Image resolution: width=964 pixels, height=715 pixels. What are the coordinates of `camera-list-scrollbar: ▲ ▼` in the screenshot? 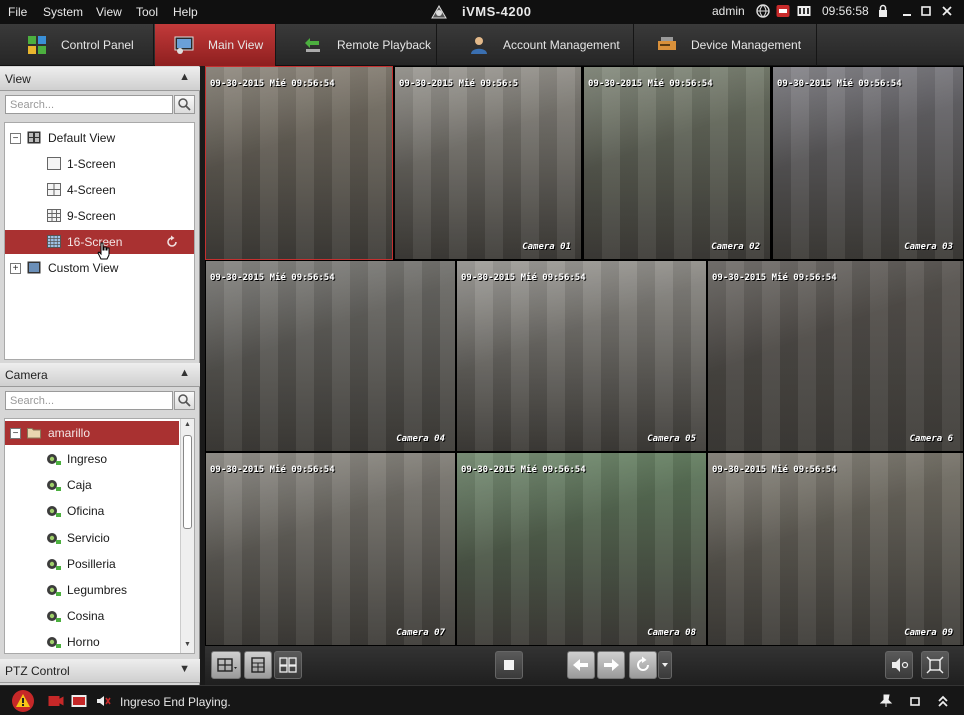 It's located at (187, 536).